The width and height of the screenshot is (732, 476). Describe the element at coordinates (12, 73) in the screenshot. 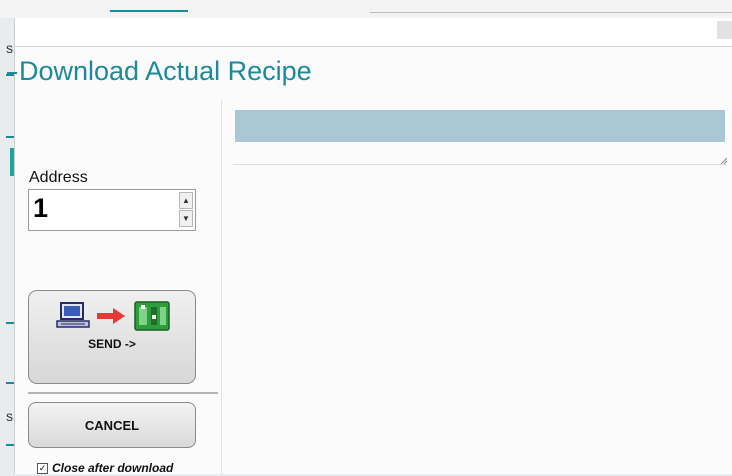

I see `title-accent-dash` at that location.